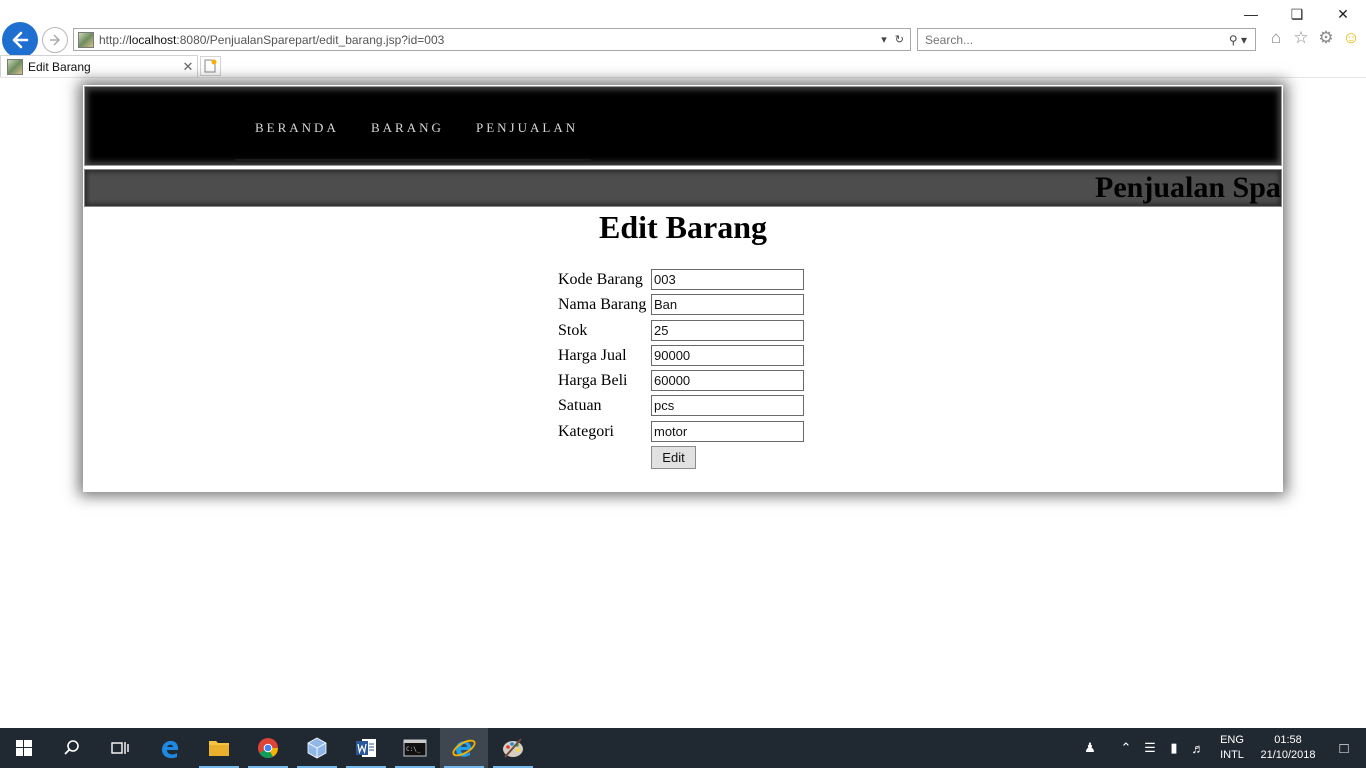  What do you see at coordinates (727, 279) in the screenshot?
I see `kode-barang-input` at bounding box center [727, 279].